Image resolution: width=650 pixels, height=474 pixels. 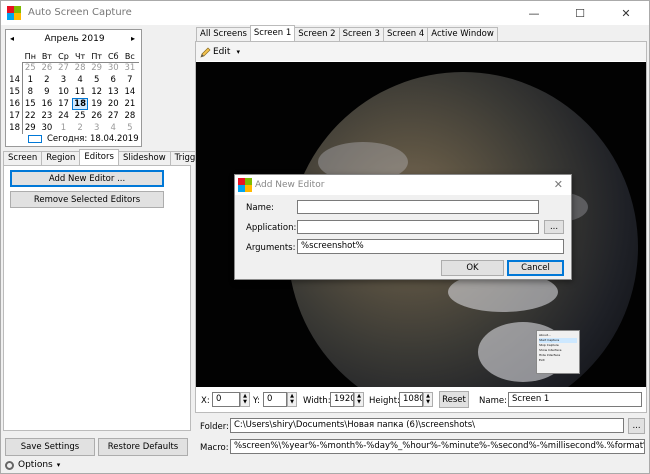 What do you see at coordinates (93, 139) in the screenshot?
I see `calendar-today-label: Сегодня: 18.04.2019` at bounding box center [93, 139].